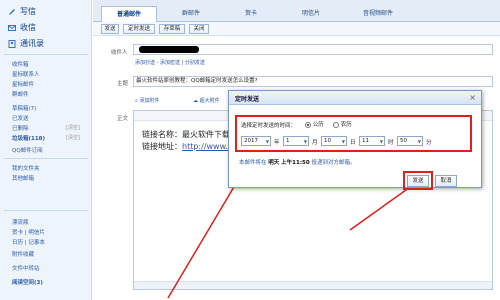 This screenshot has width=500, height=300. I want to click on lunar-option: 农历, so click(342, 124).